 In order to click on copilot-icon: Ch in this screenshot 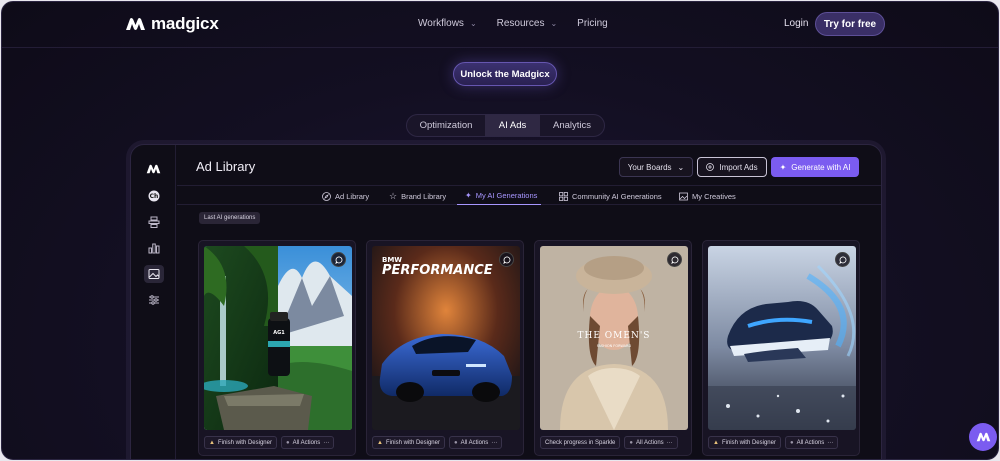, I will do `click(154, 196)`.